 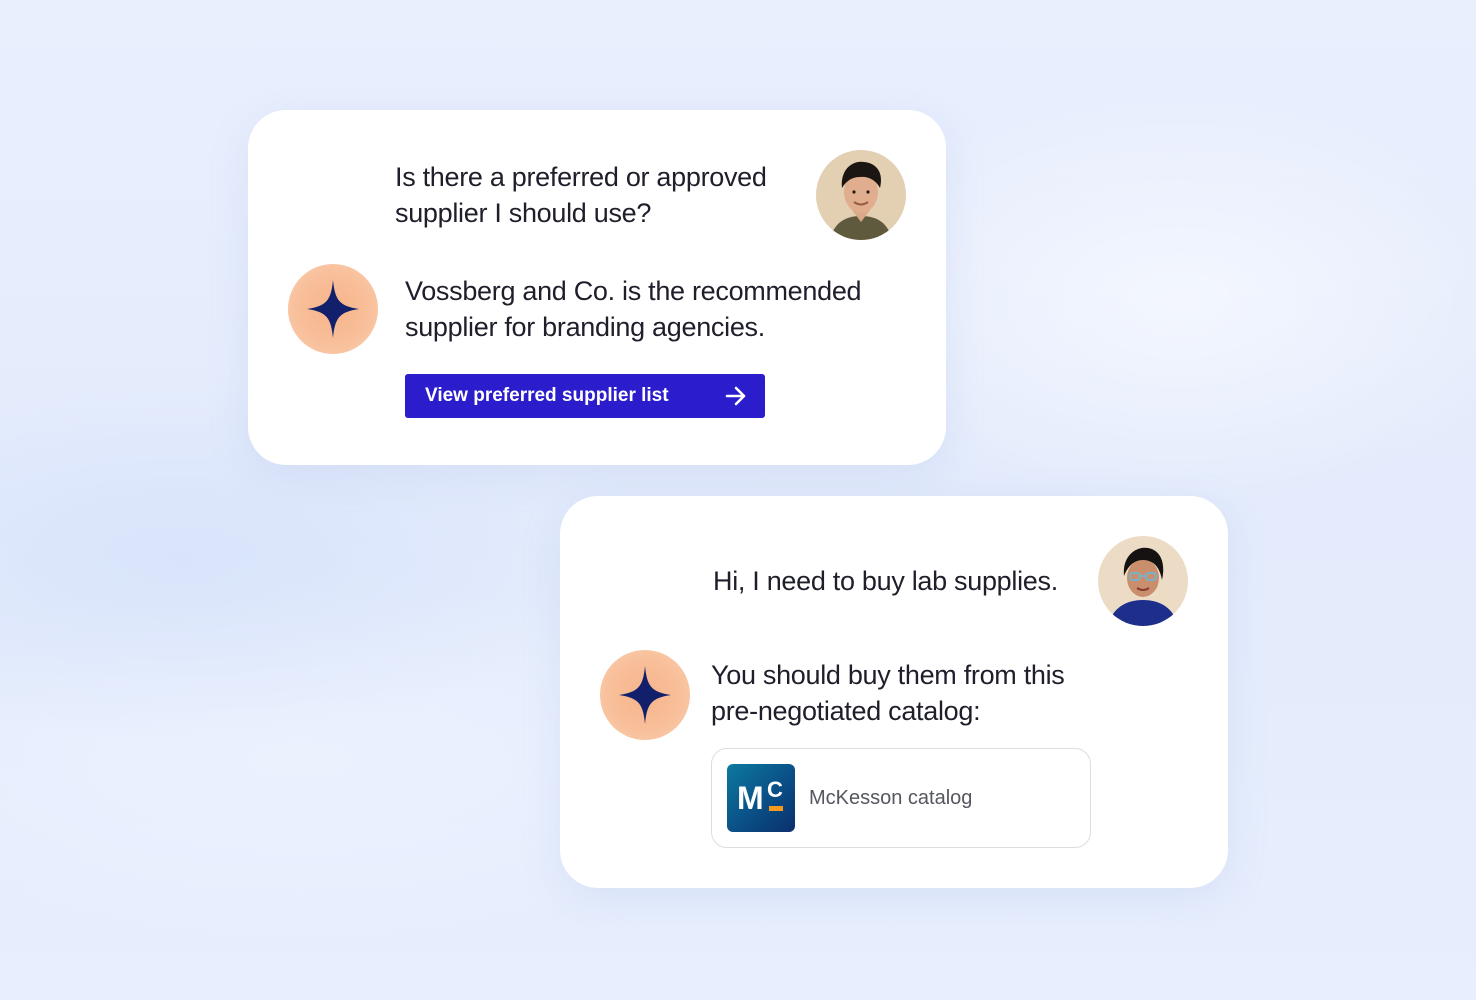 What do you see at coordinates (750, 798) in the screenshot?
I see `logo-letter-m: M` at bounding box center [750, 798].